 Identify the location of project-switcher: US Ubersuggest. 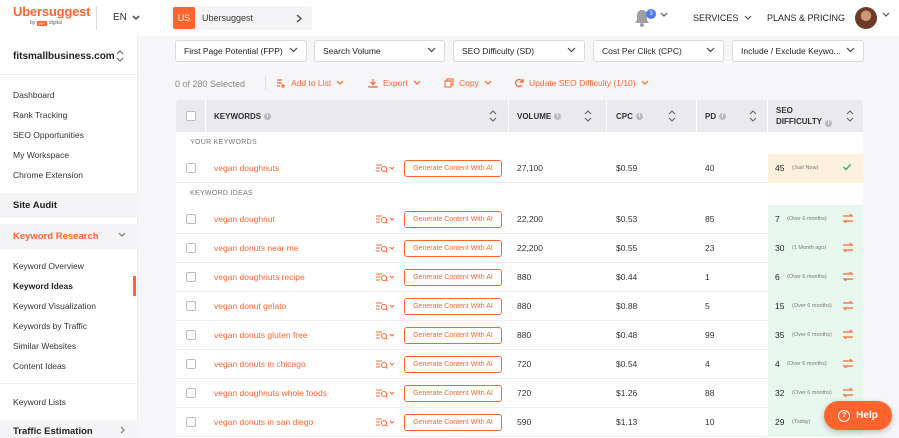
(241, 18).